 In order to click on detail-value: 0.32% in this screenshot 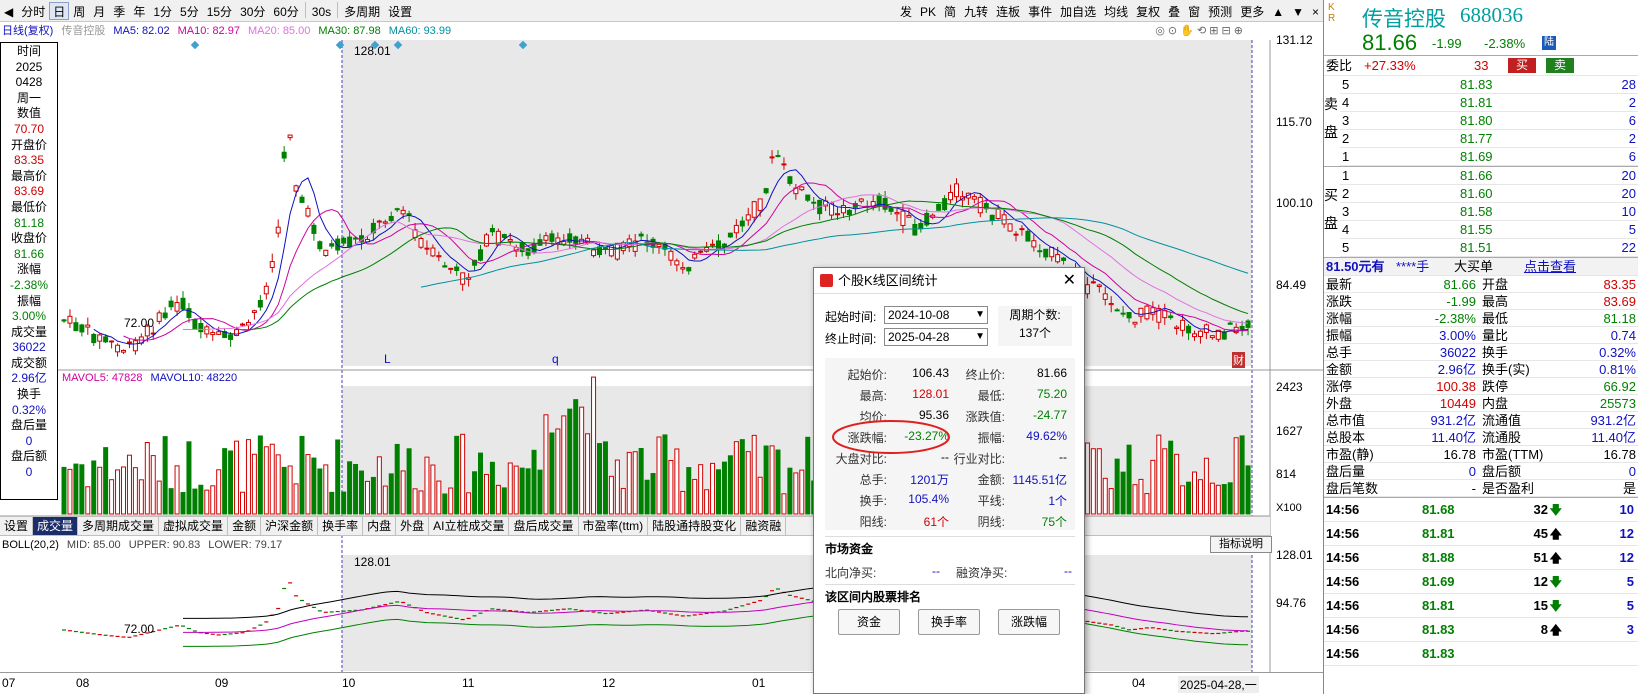, I will do `click(1617, 352)`.